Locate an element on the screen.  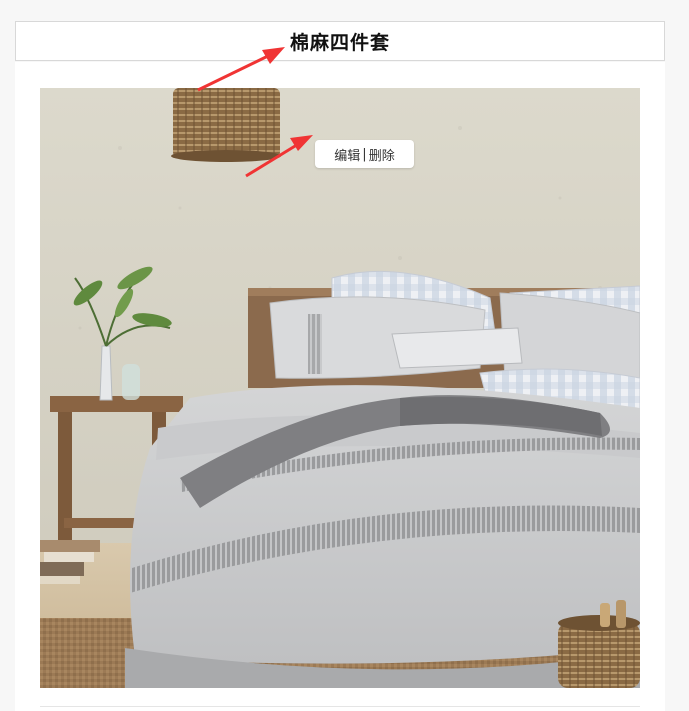
title-bar: 棉麻四件套 is located at coordinates (340, 41).